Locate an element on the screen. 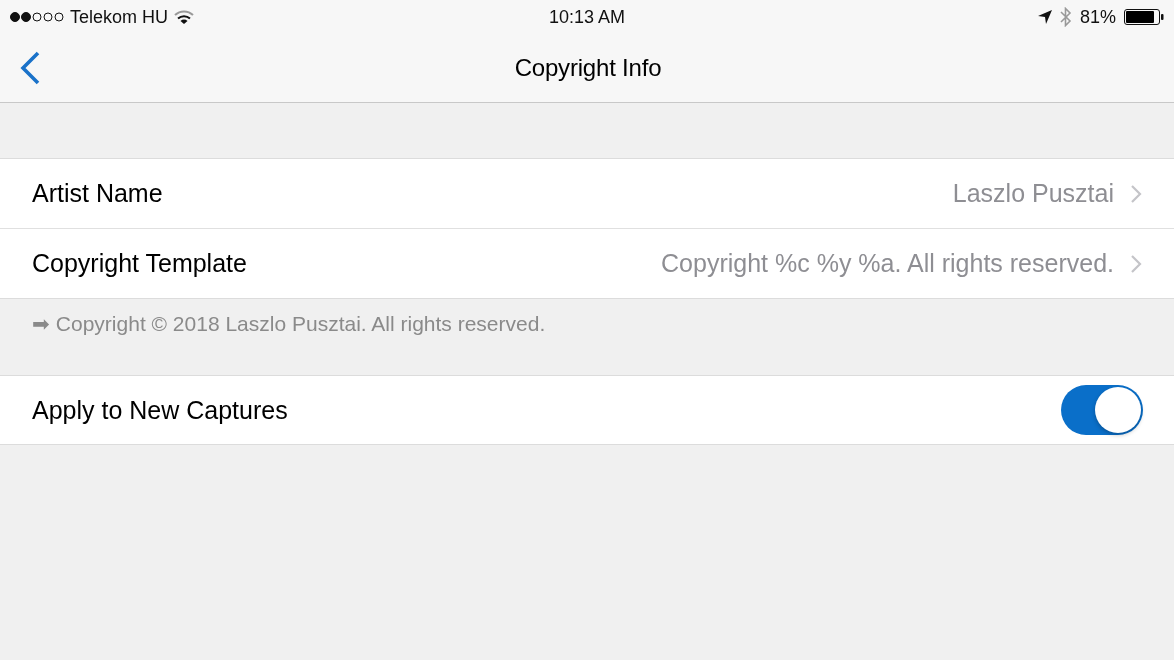 This screenshot has width=1174, height=660. battery-icon is located at coordinates (1144, 17).